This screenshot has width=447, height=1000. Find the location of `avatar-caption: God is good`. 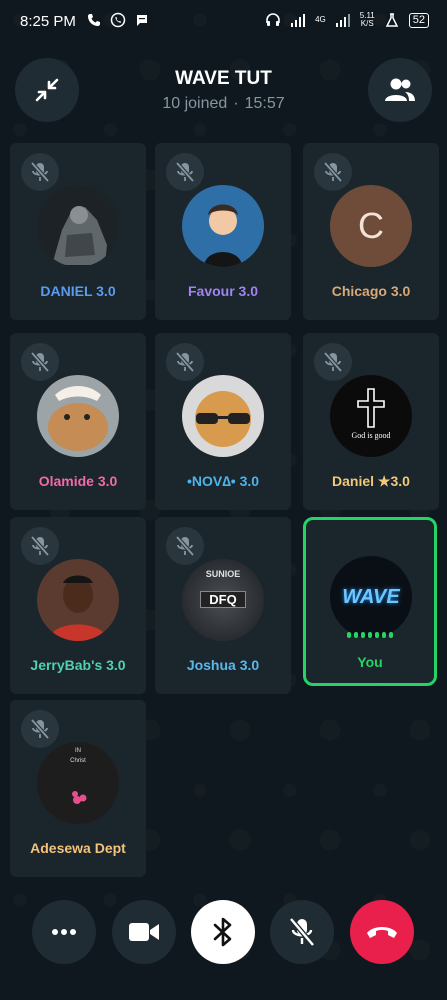

avatar-caption: God is good is located at coordinates (371, 435).